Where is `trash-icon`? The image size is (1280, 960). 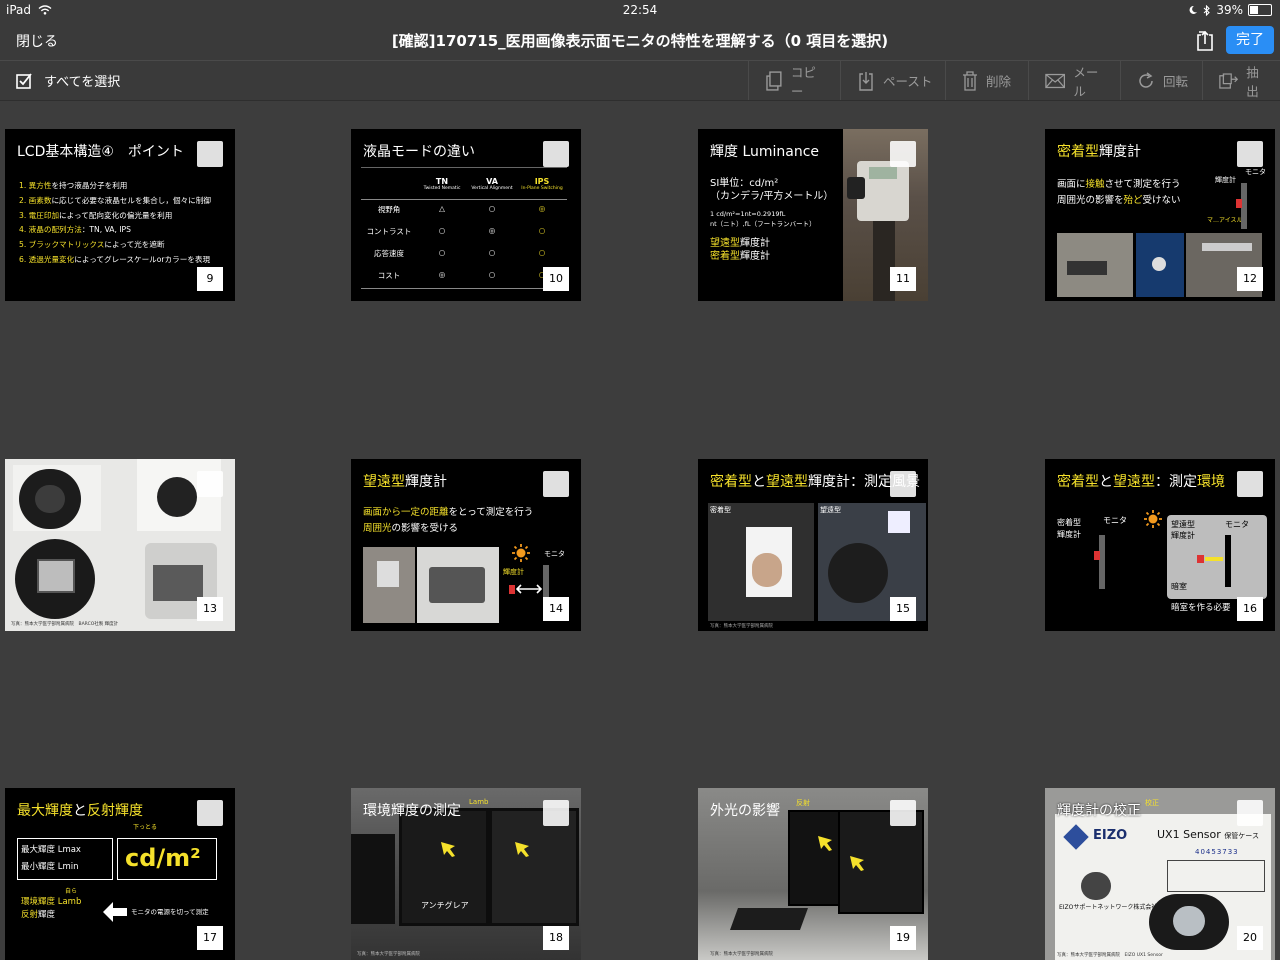
trash-icon is located at coordinates (970, 80).